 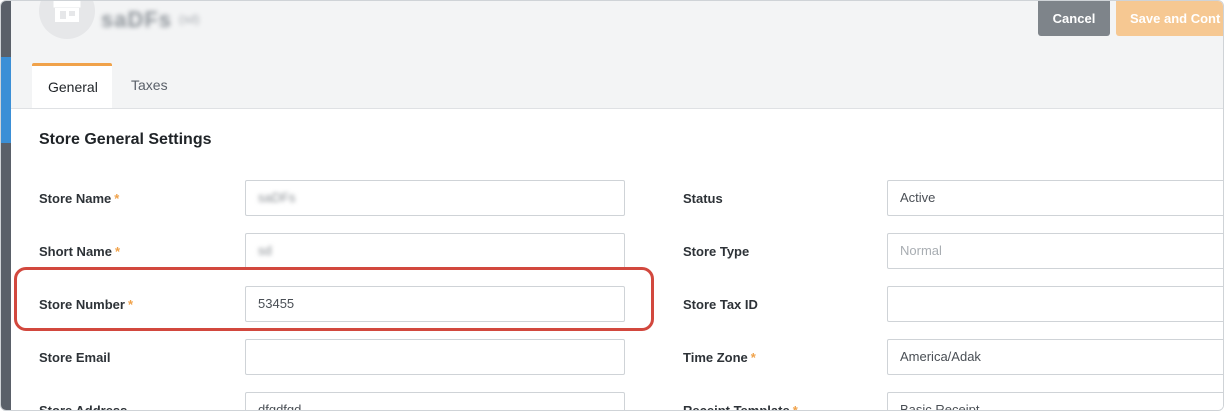 I want to click on store-name-label: Store Name *, so click(x=79, y=198).